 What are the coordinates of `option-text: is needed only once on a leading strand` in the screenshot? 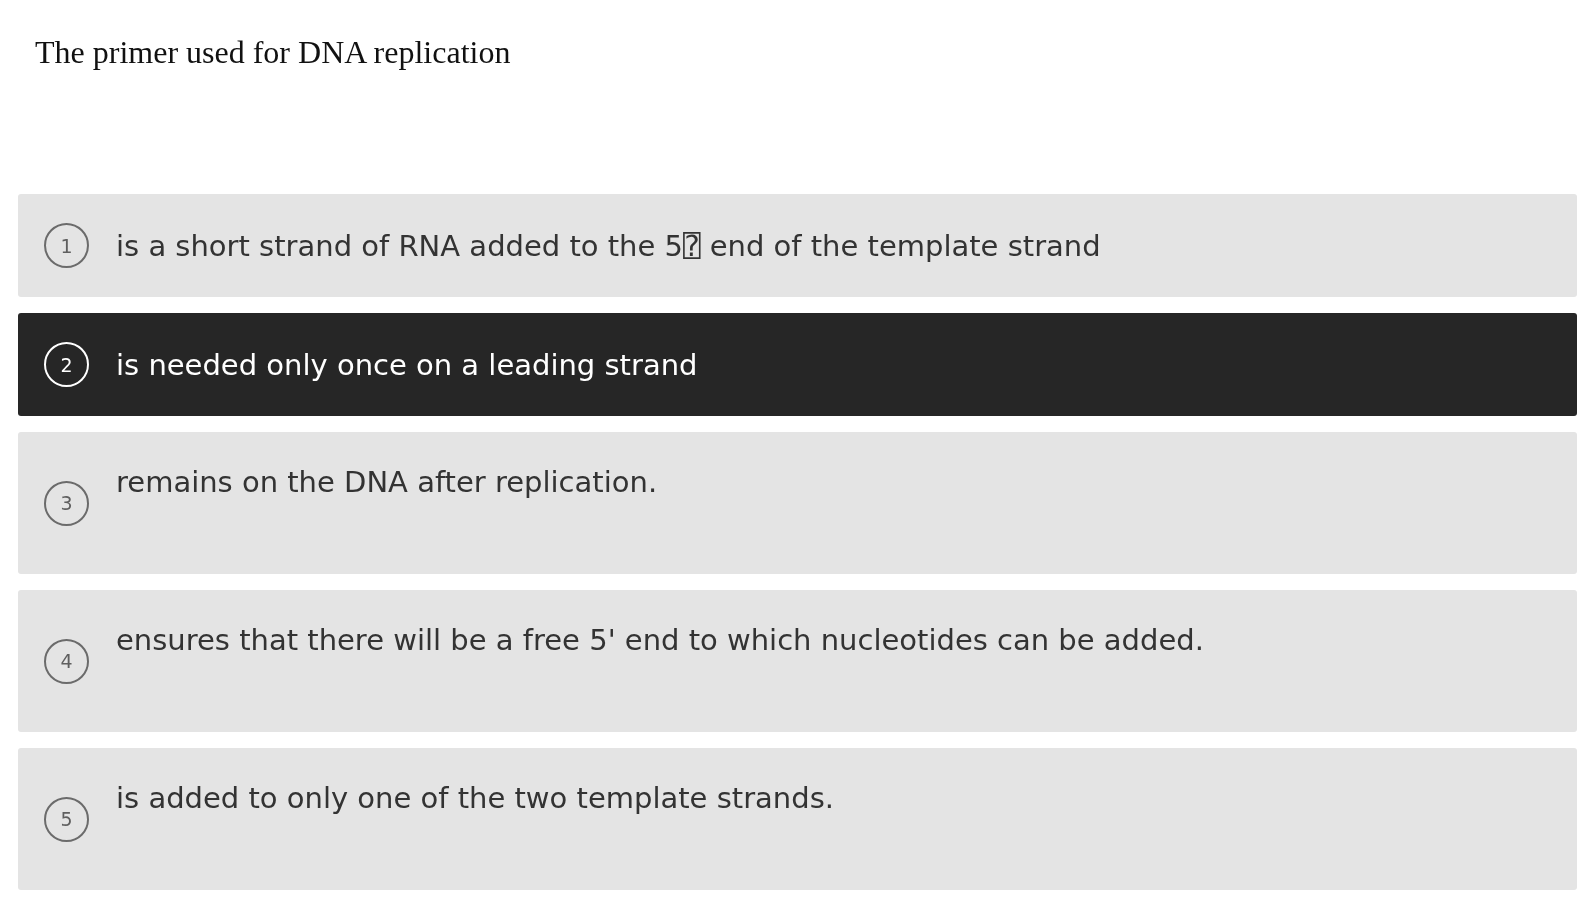 It's located at (407, 365).